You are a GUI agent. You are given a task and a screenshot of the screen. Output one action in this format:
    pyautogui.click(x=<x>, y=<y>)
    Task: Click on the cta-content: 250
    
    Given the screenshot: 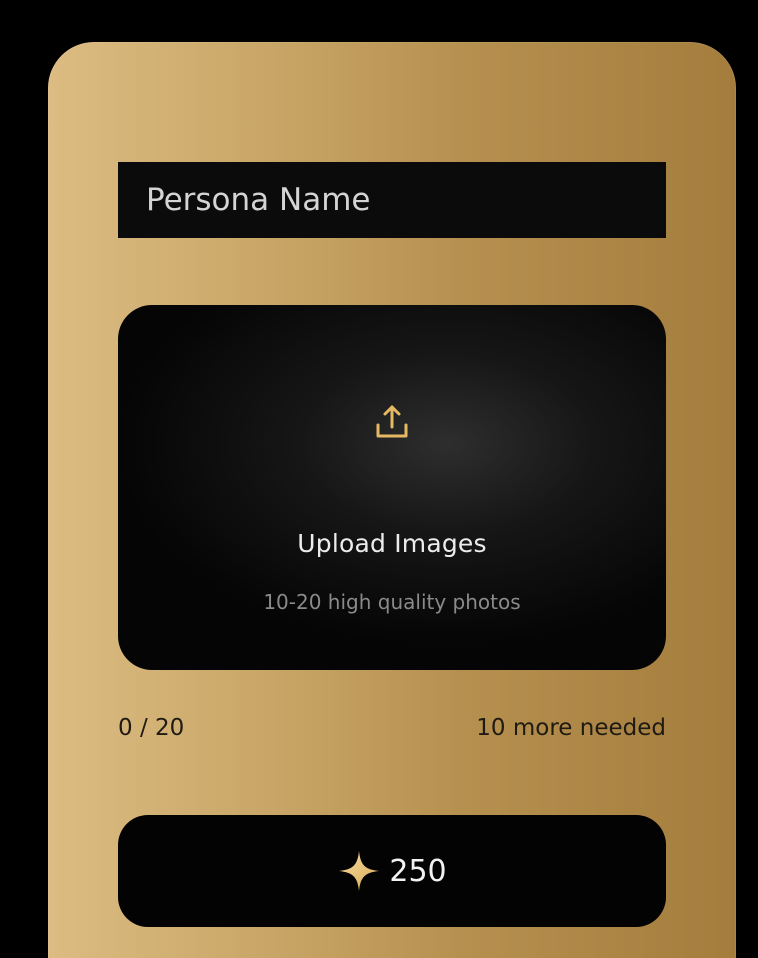 What is the action you would take?
    pyautogui.click(x=392, y=871)
    